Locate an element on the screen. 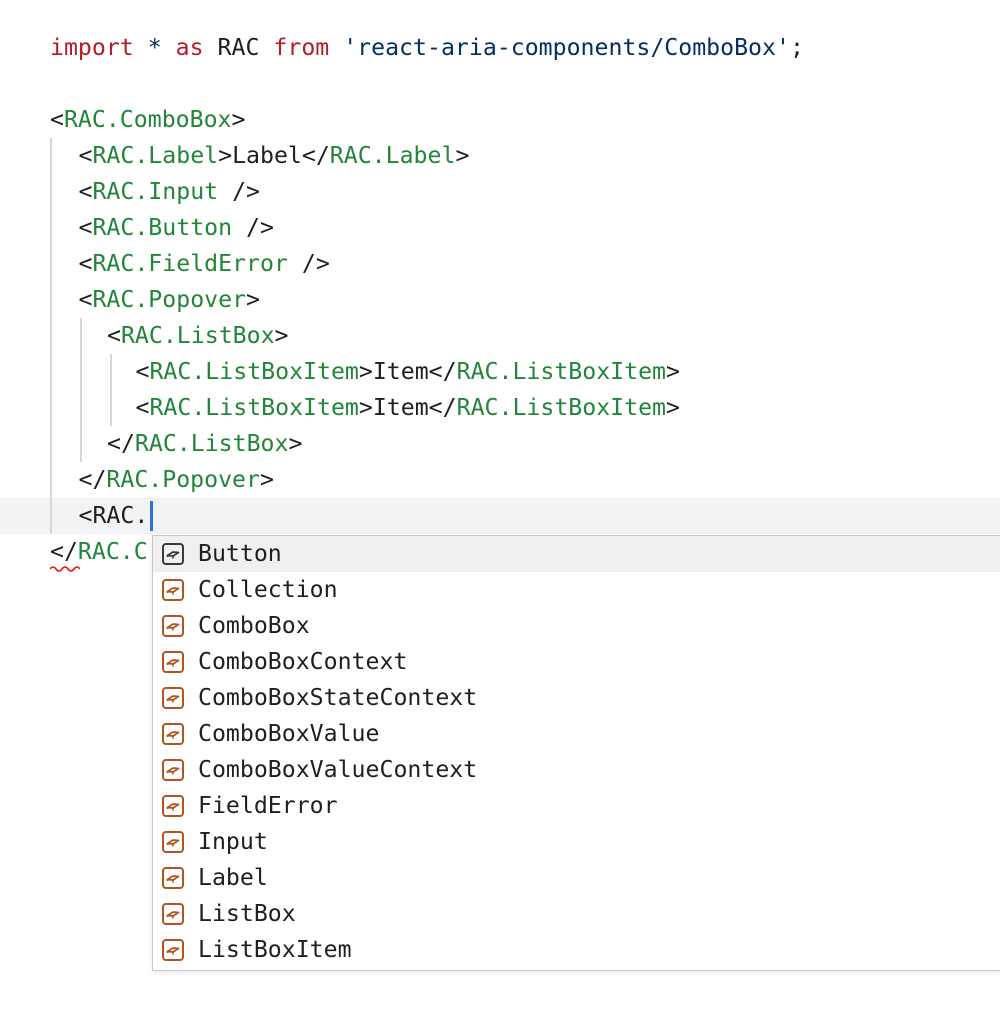 This screenshot has height=1014, width=1000. code-text: <RAC.Label>Label</RAC.Label> is located at coordinates (274, 156).